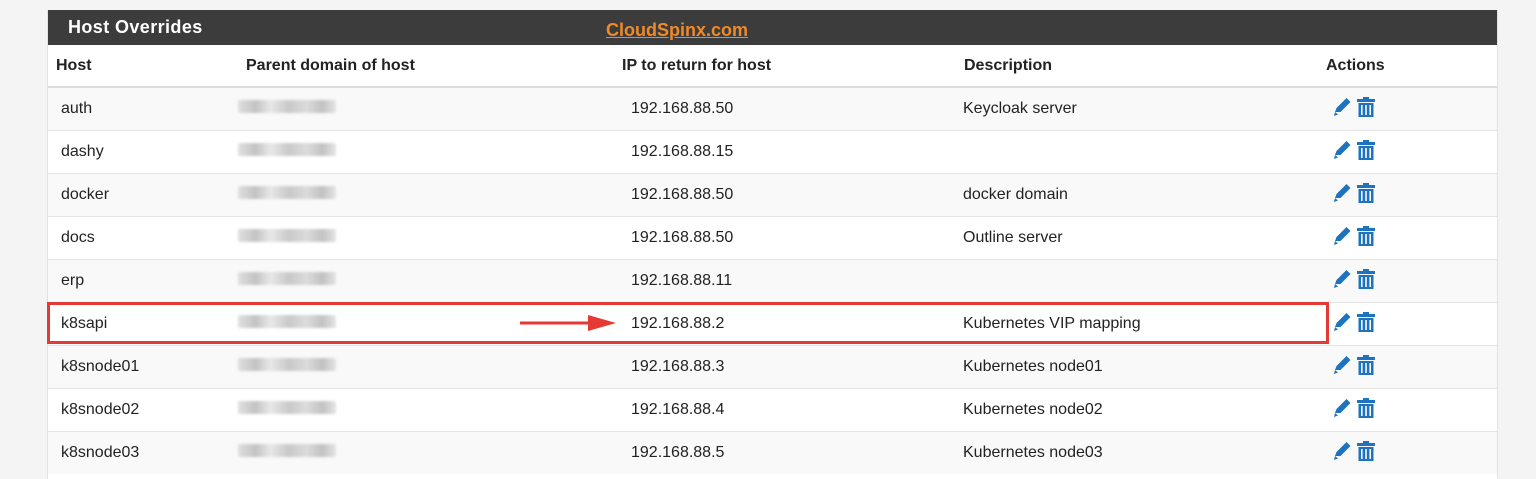 This screenshot has width=1536, height=479. I want to click on host-cell: docker, so click(143, 195).